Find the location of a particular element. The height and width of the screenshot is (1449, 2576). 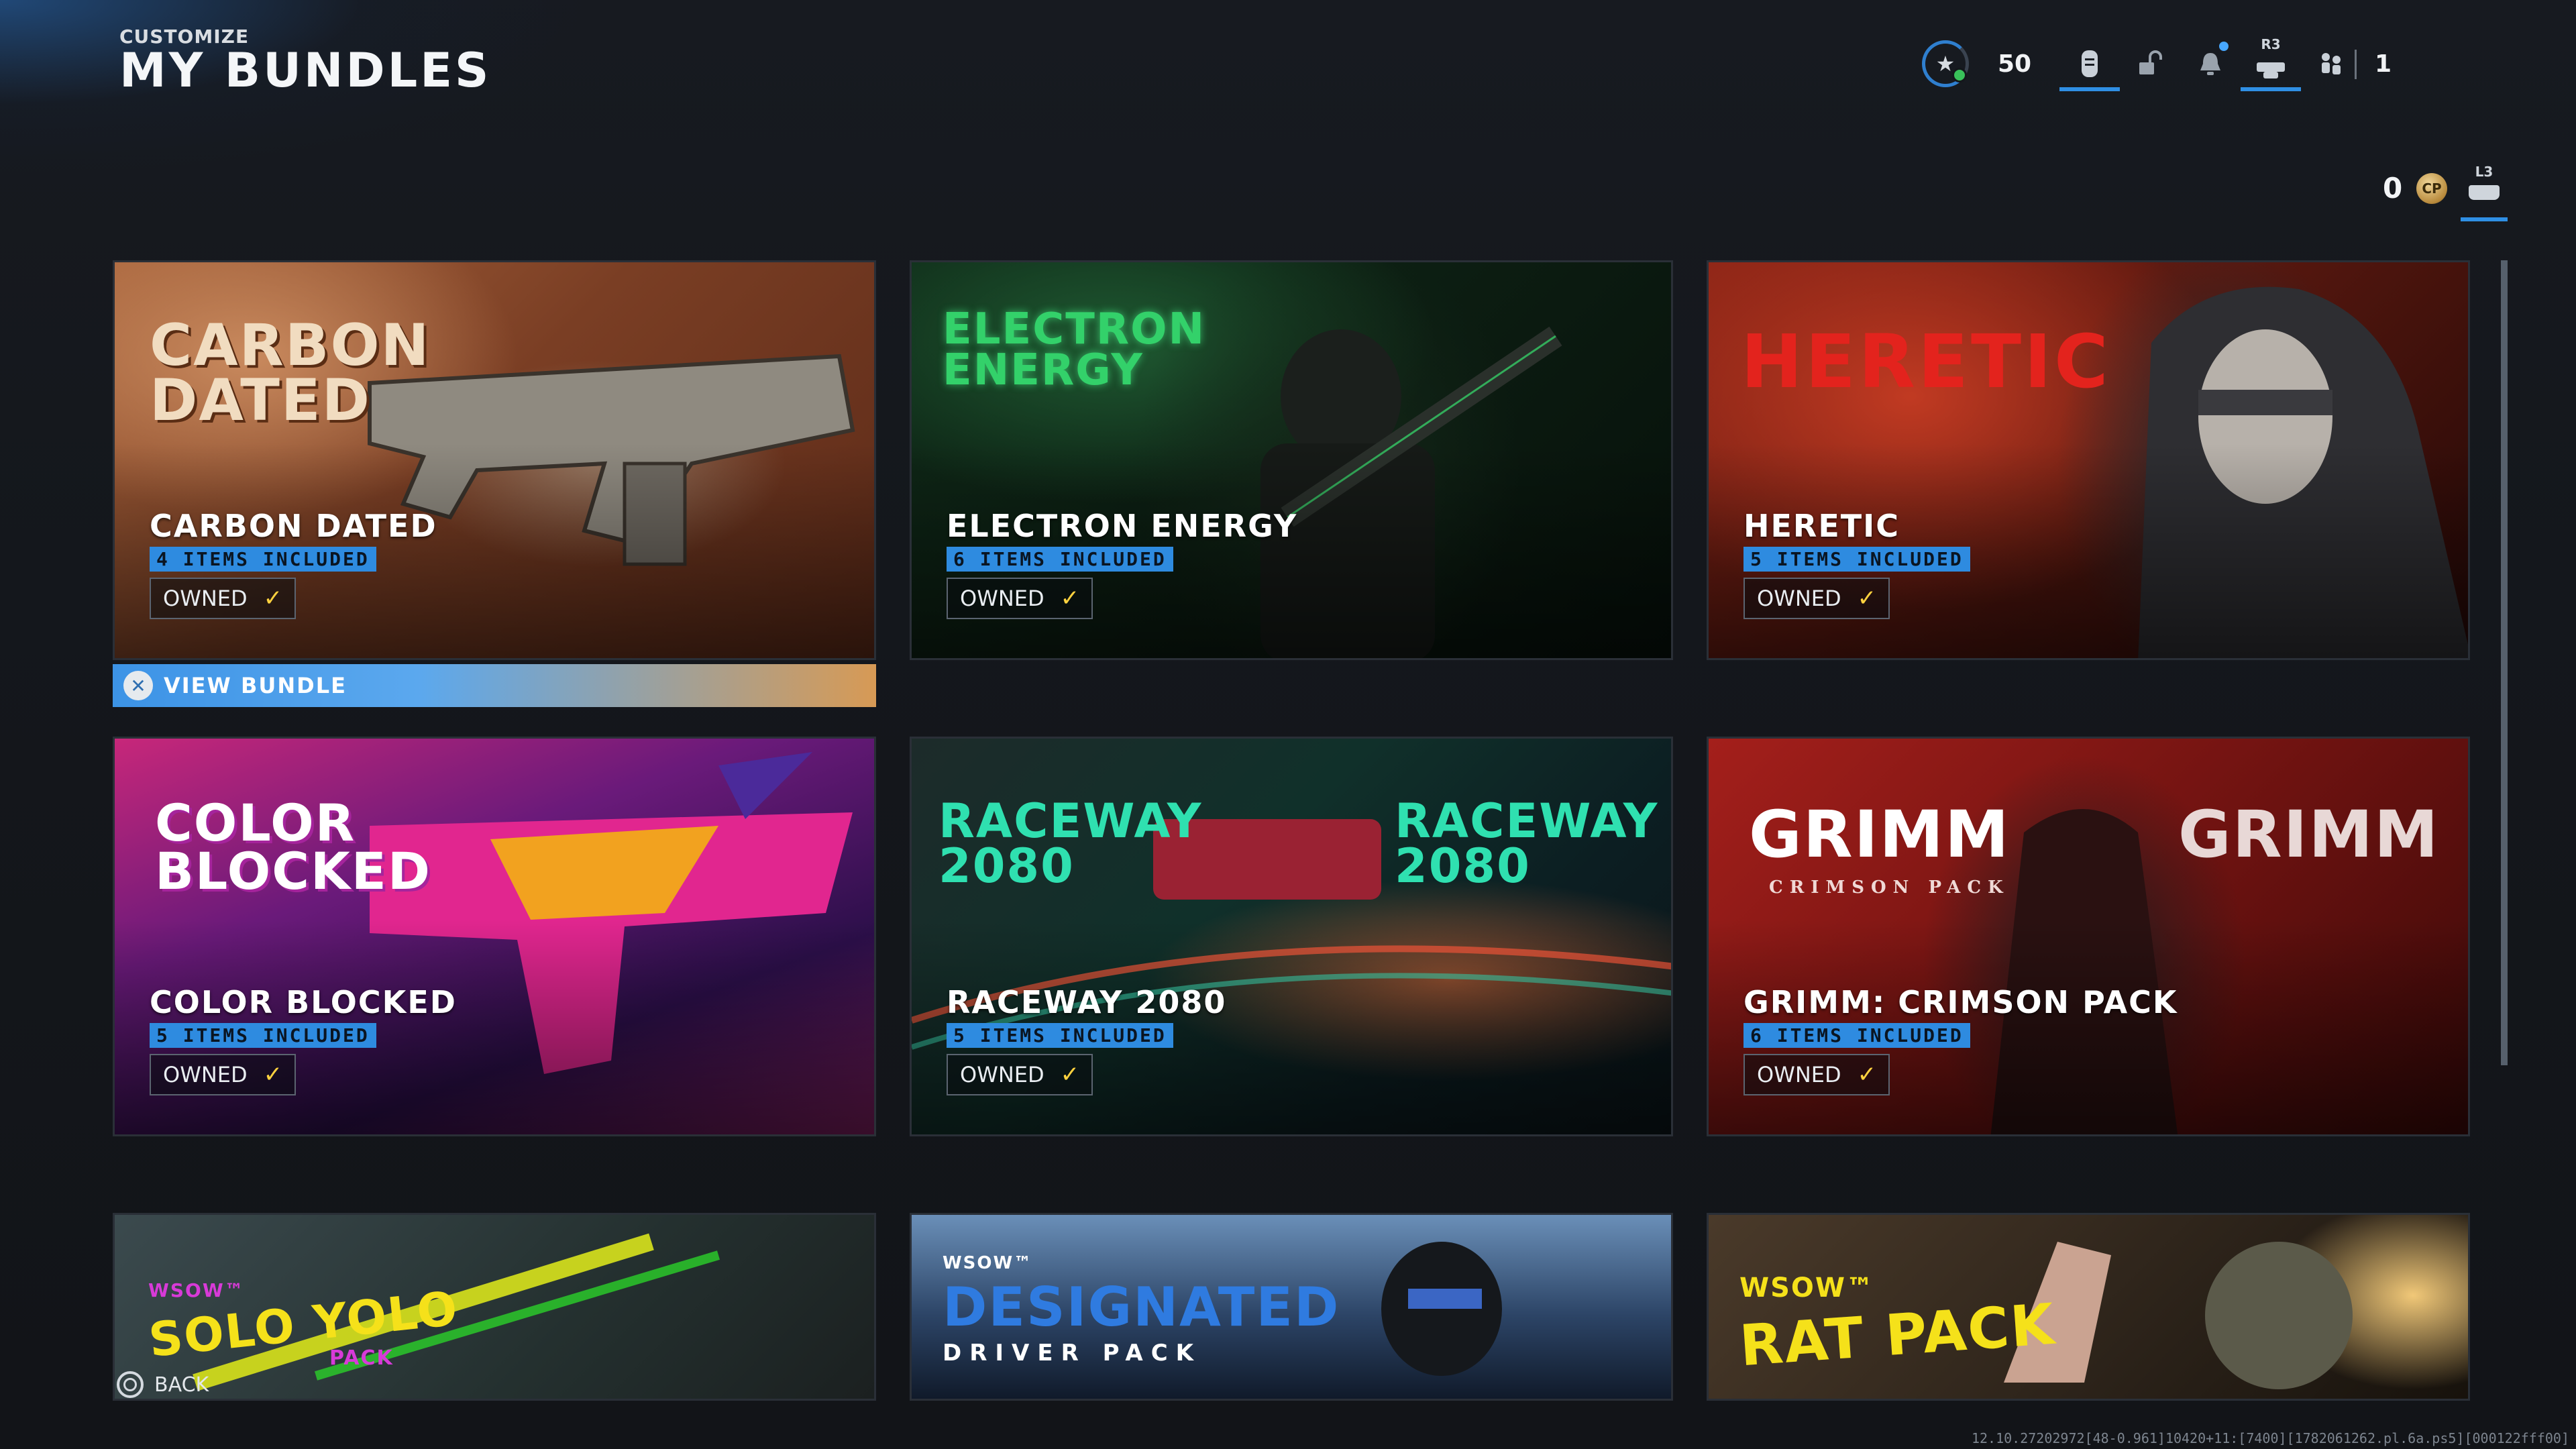

bundle-logo: COLOR BLOCKED is located at coordinates (293, 847).